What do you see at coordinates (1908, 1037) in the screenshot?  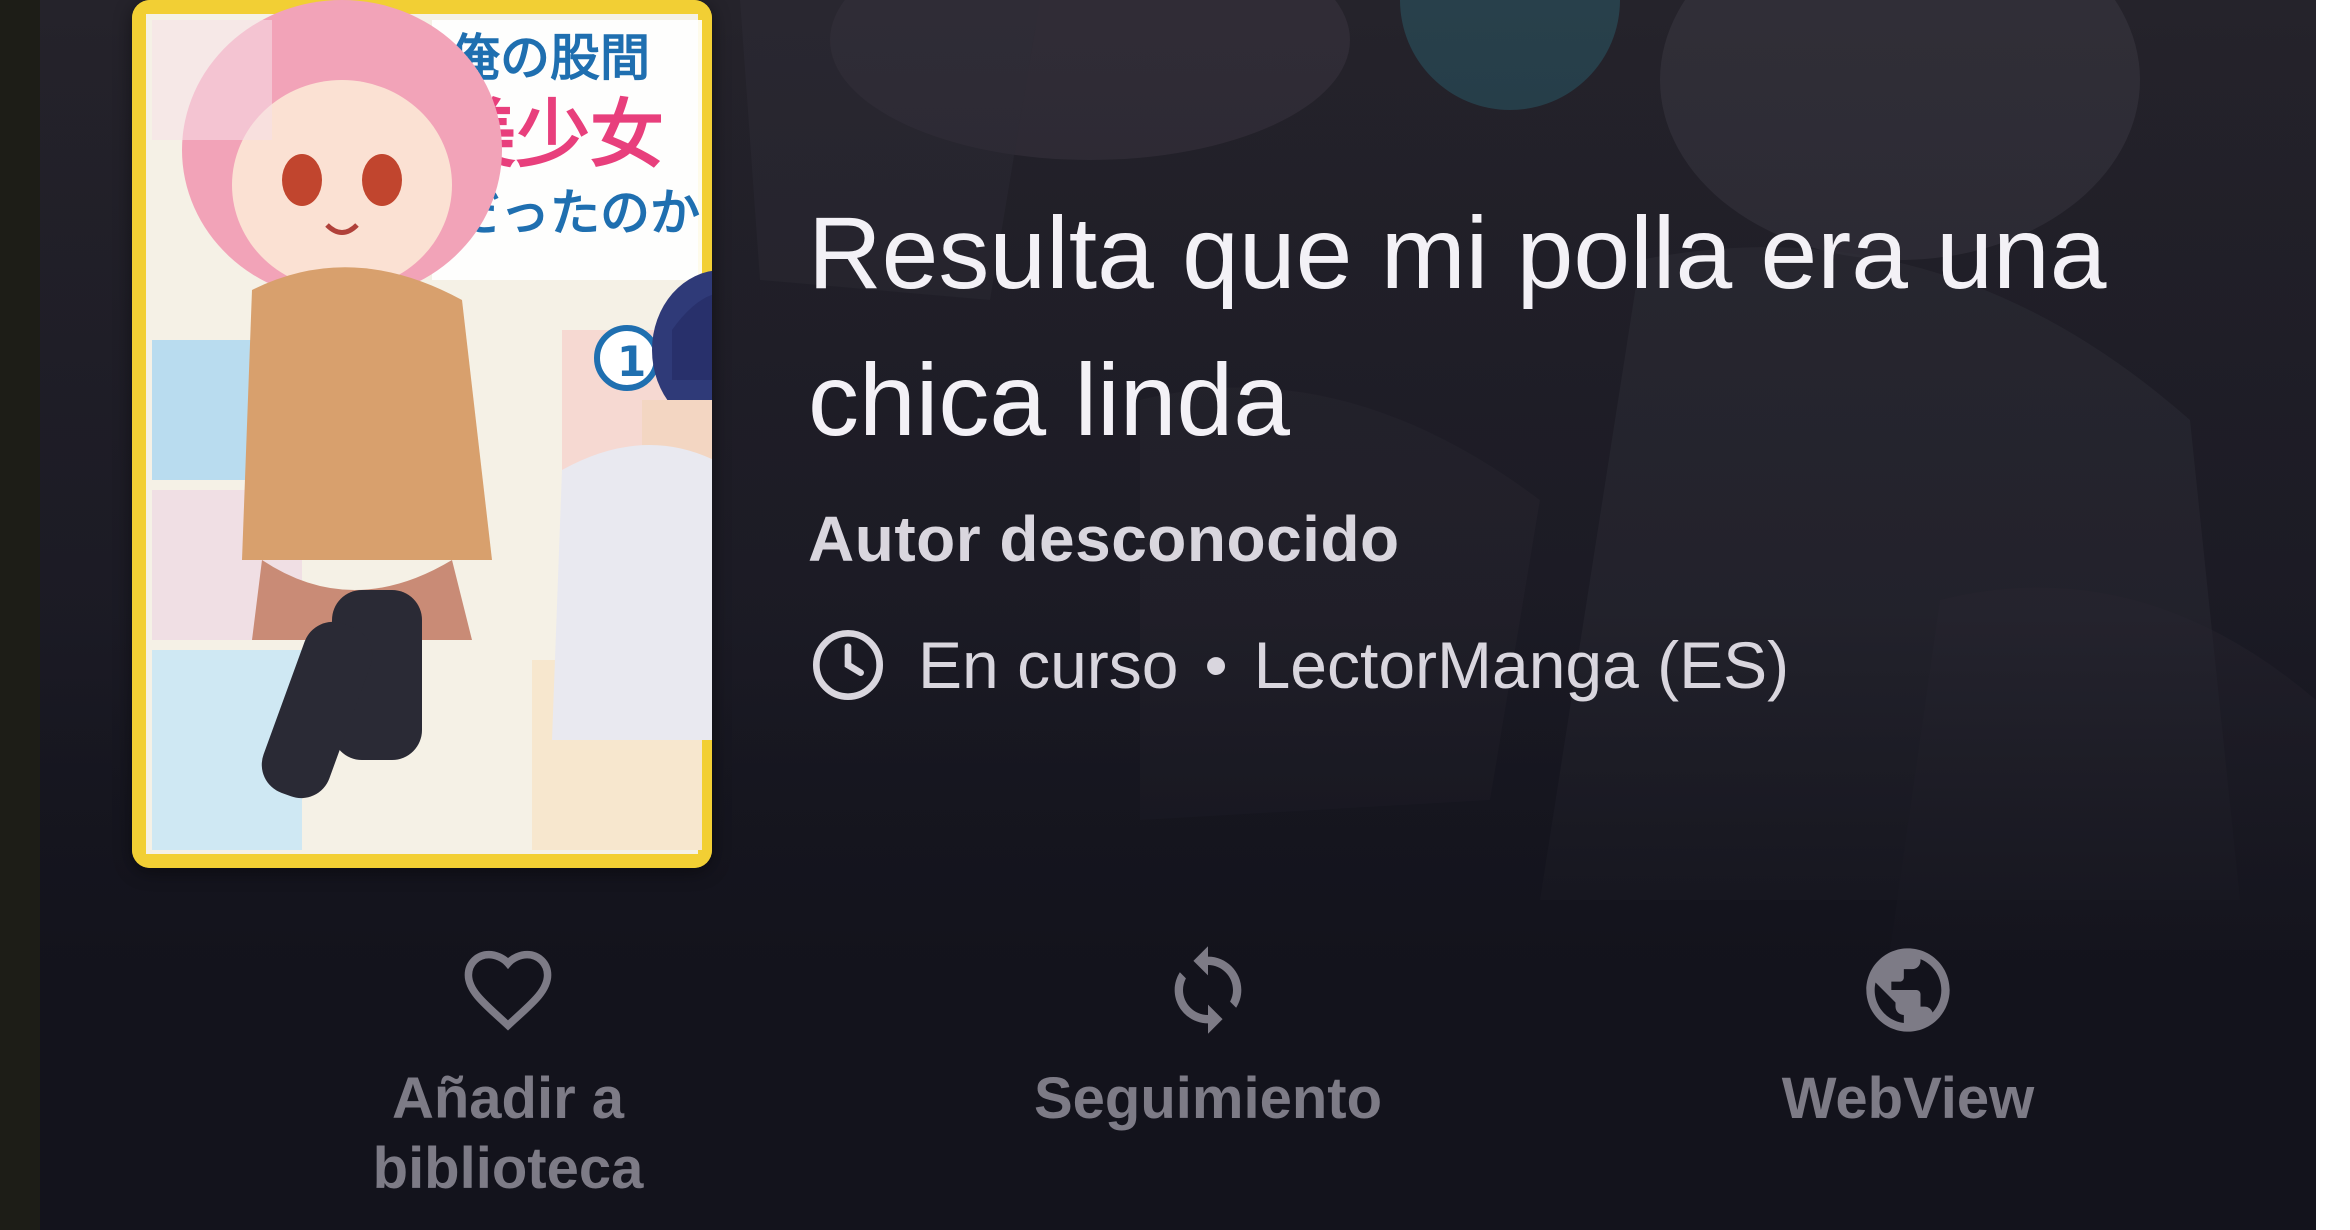 I see `webview-button: WebView` at bounding box center [1908, 1037].